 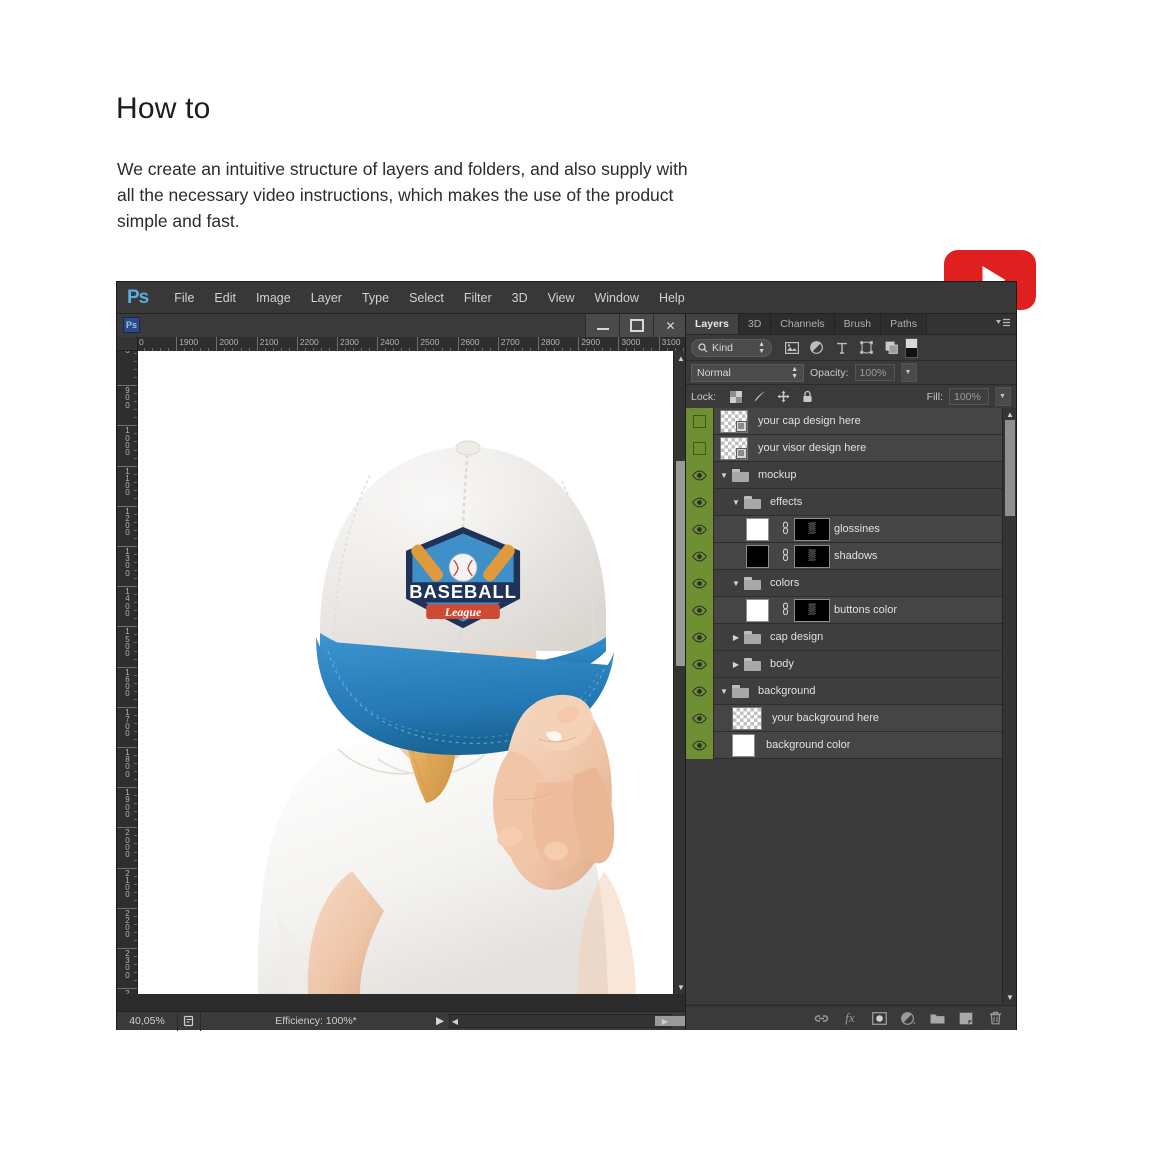 I want to click on layer-name: glossines, so click(x=855, y=529).